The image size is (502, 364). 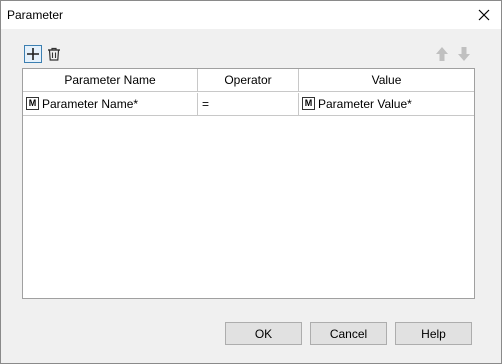 I want to click on table-row: M Parameter Name* = M Parameter Value*, so click(x=248, y=104).